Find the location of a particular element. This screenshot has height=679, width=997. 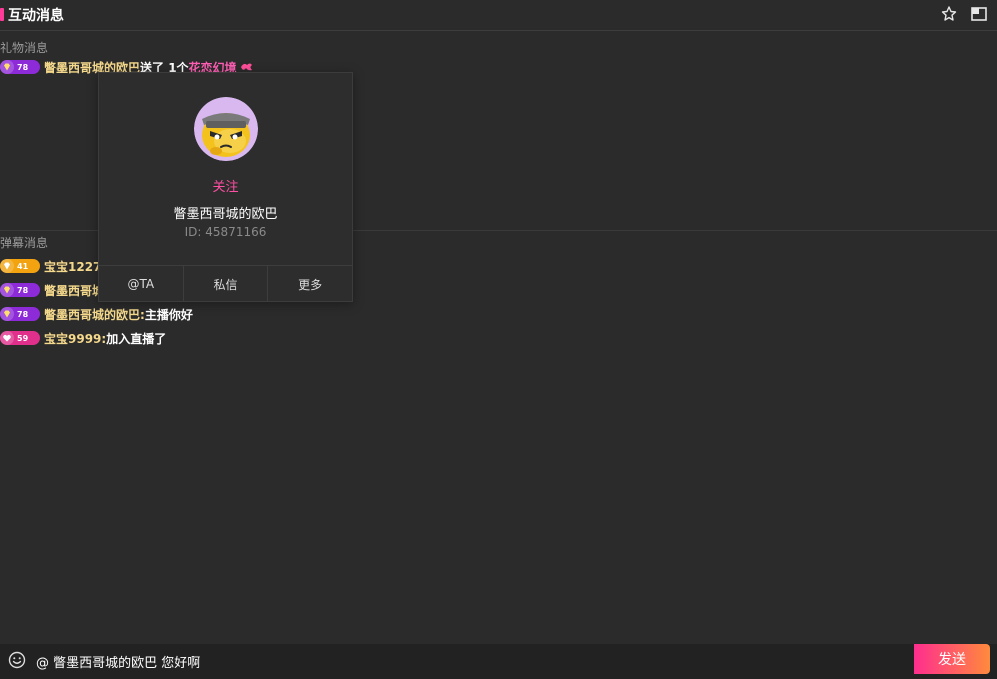

message-text: 加入直播了 is located at coordinates (136, 338).